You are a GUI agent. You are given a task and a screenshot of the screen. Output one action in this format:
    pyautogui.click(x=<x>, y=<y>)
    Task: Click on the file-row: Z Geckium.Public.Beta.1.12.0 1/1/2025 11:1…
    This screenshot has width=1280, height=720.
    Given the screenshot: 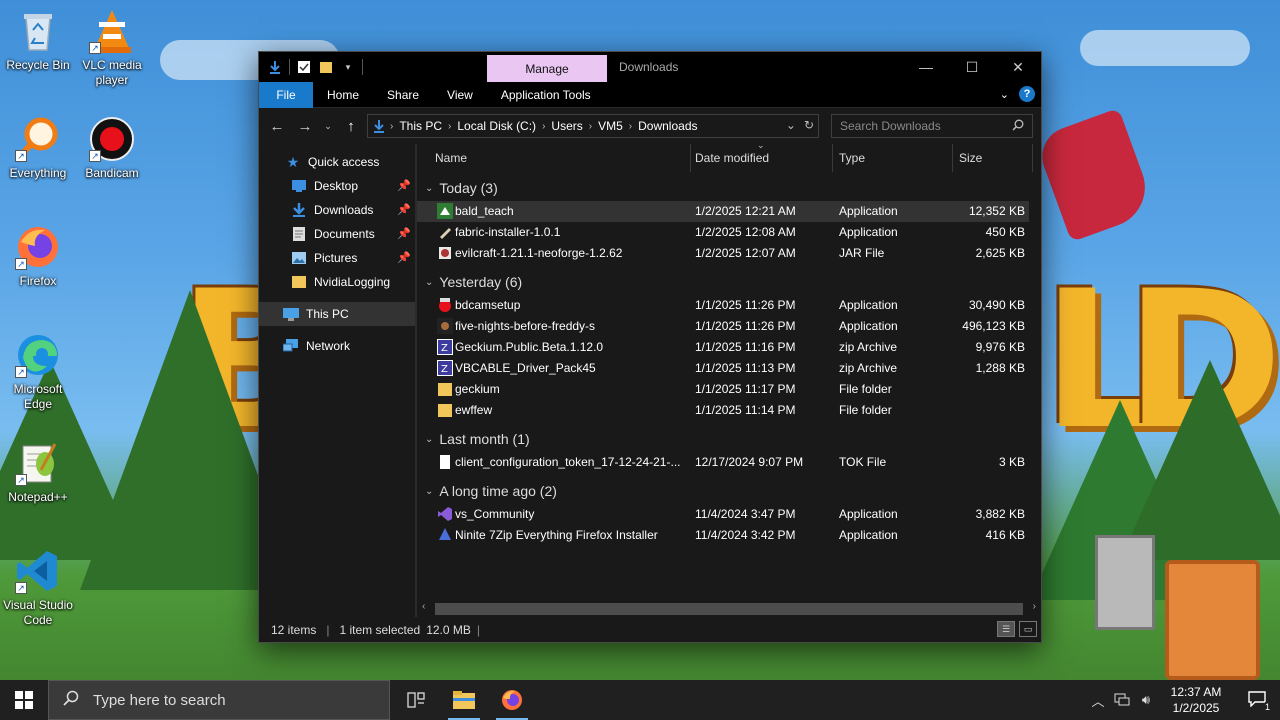 What is the action you would take?
    pyautogui.click(x=729, y=347)
    